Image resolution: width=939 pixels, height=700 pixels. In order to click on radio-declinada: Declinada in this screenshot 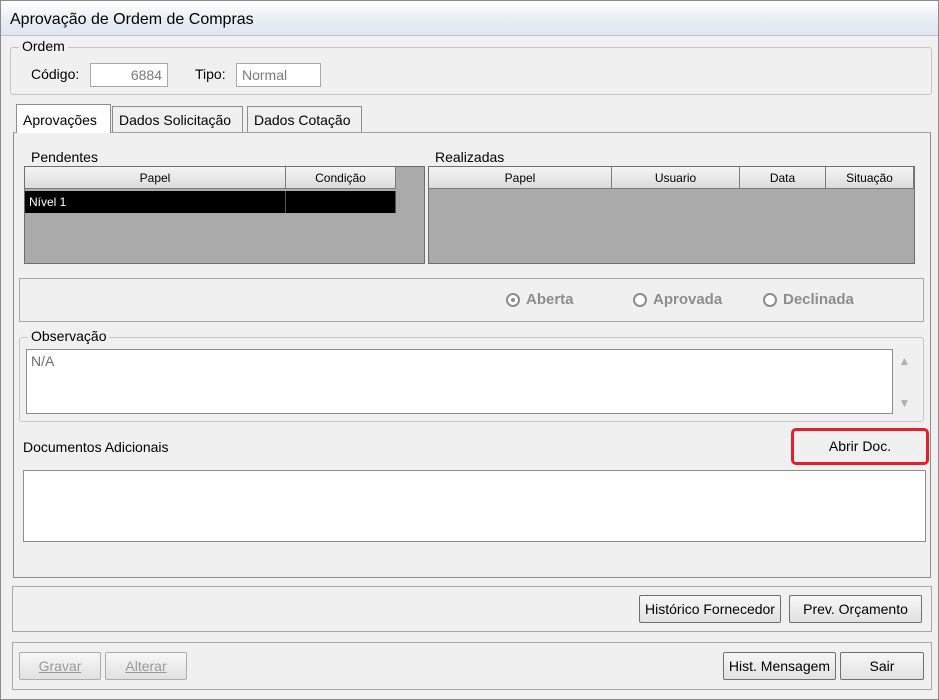, I will do `click(808, 299)`.